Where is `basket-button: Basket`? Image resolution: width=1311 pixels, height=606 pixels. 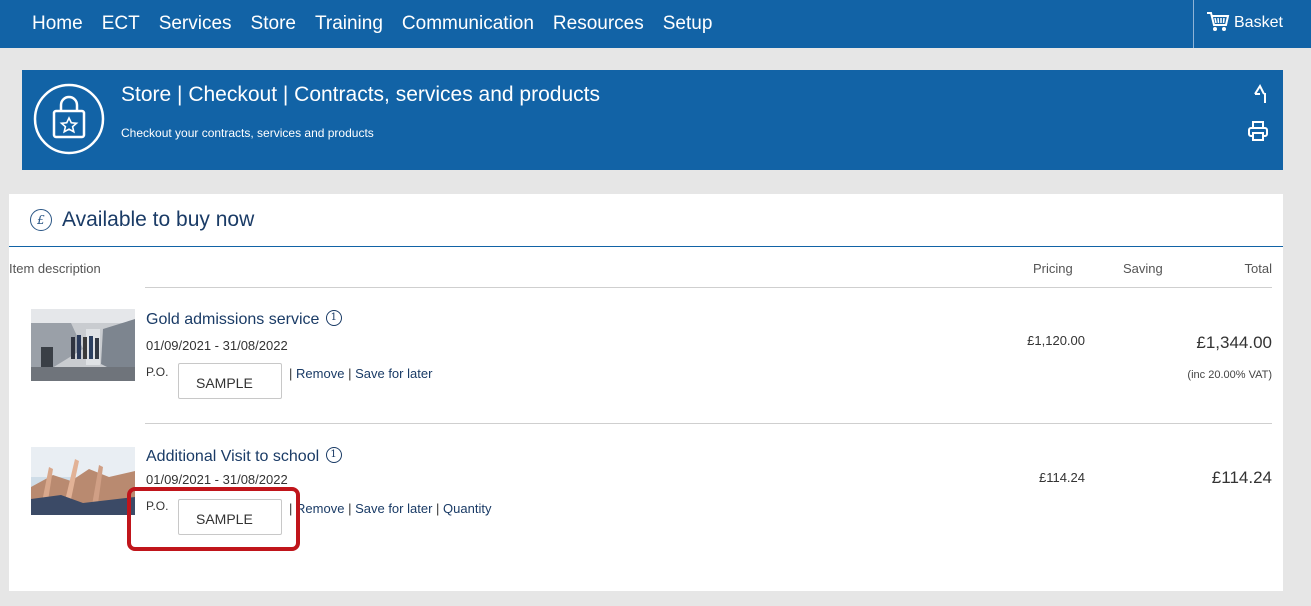
basket-button: Basket is located at coordinates (1252, 24).